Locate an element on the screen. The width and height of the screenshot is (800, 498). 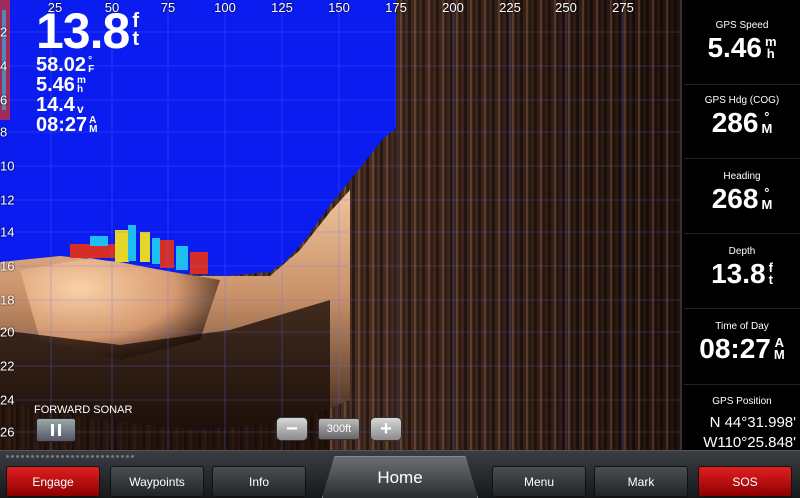
field-value: 286 ° M is located at coordinates (741, 123).